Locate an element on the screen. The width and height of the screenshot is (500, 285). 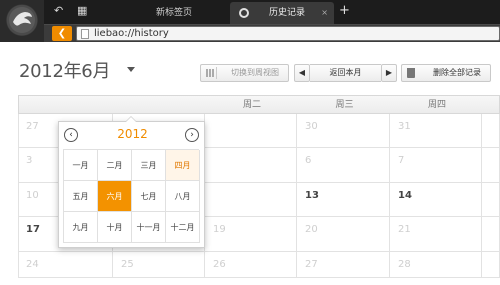
caret-down-icon is located at coordinates (131, 69).